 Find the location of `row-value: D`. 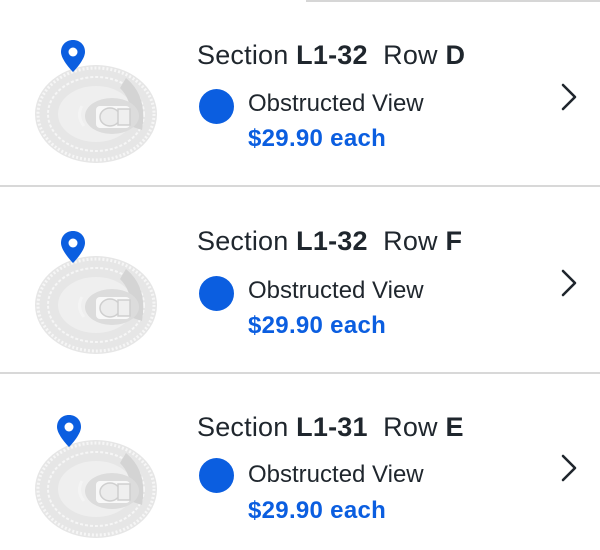

row-value: D is located at coordinates (455, 55).